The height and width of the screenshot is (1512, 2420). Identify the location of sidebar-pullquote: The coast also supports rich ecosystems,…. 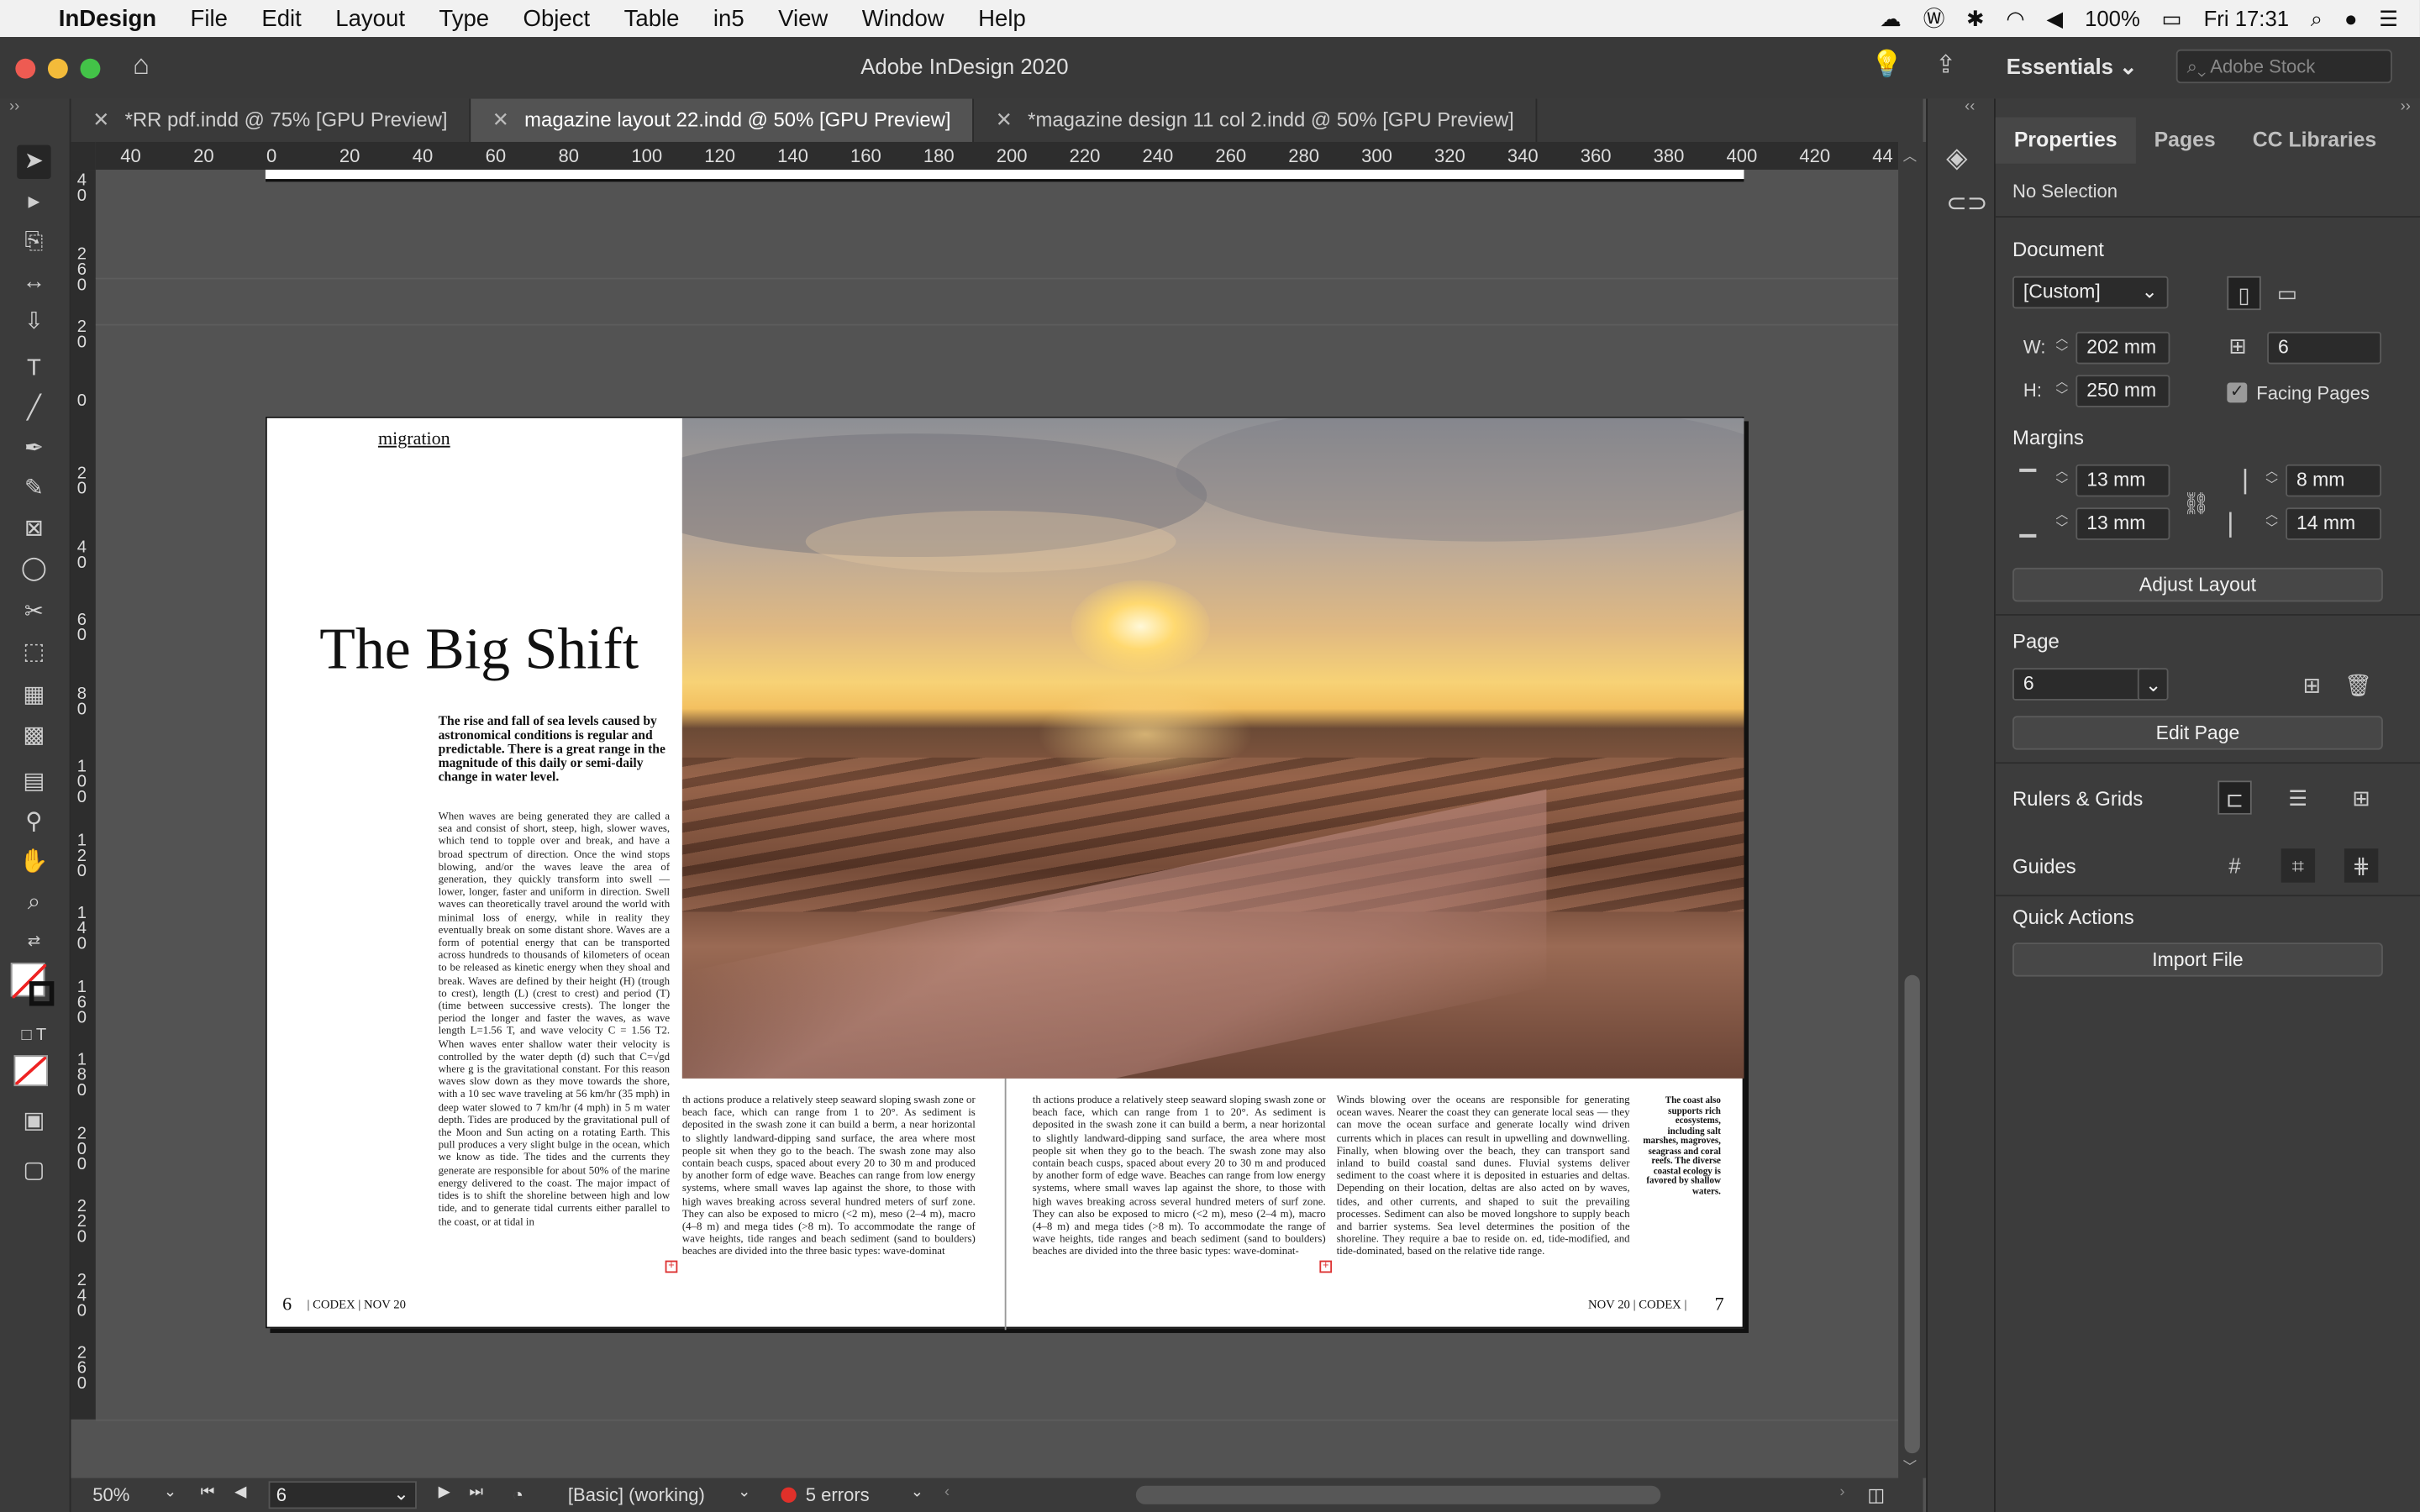
(1680, 1147).